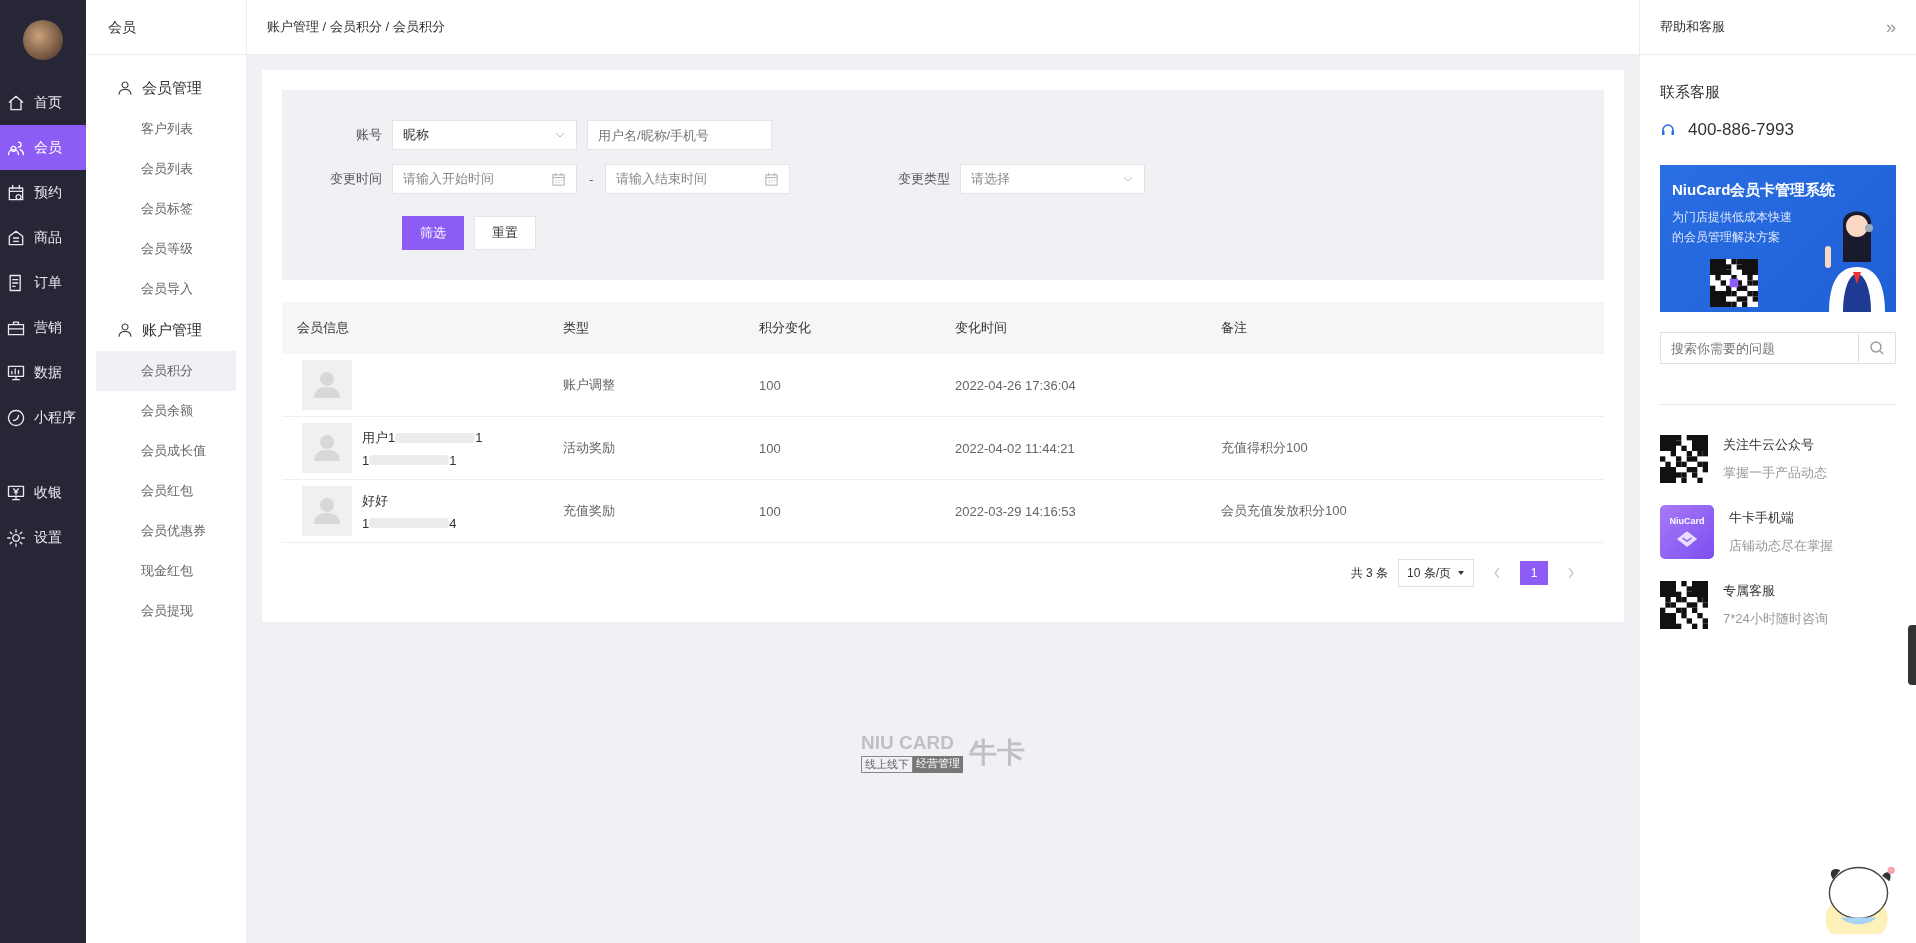 The height and width of the screenshot is (943, 1916). Describe the element at coordinates (1687, 532) in the screenshot. I see `app-icon: NiuCard` at that location.